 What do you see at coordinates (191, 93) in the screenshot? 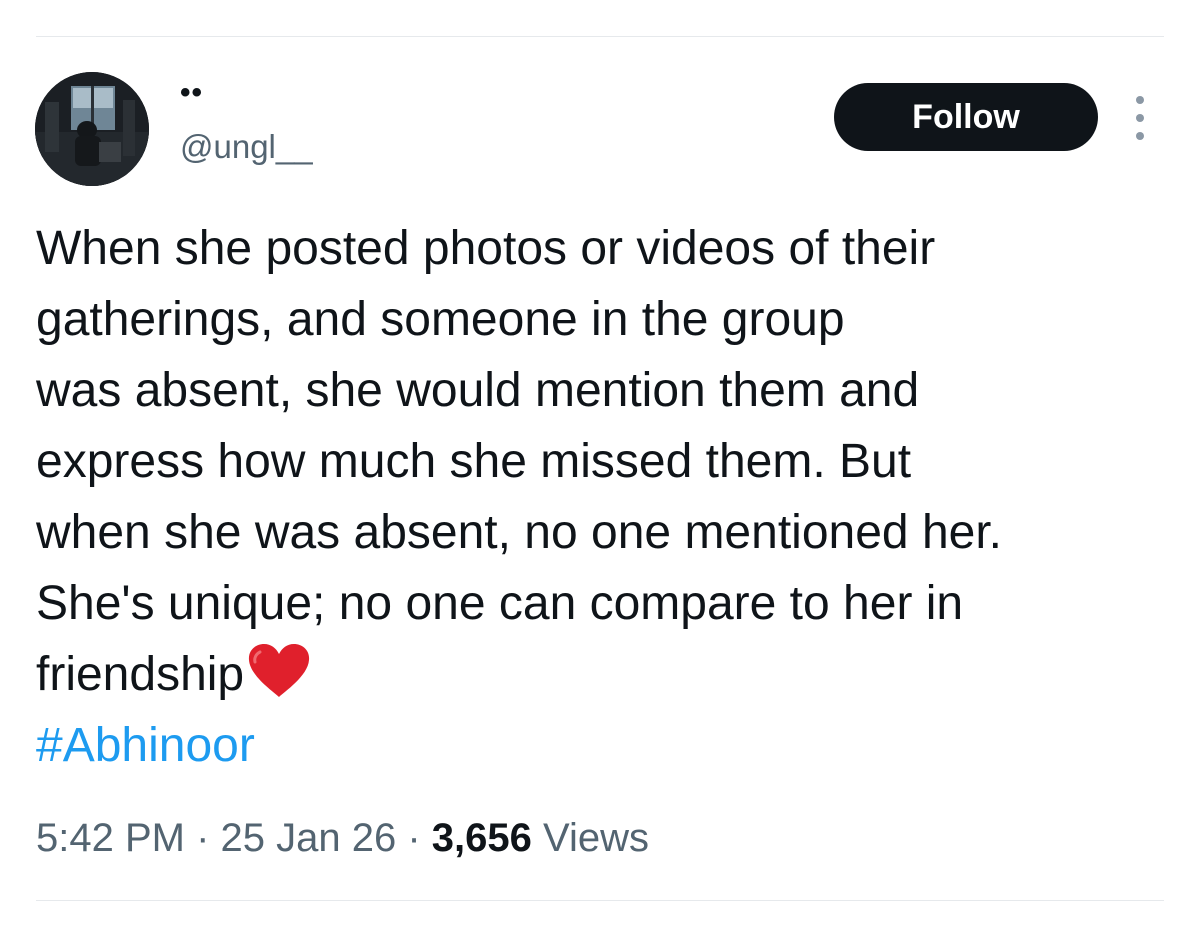
I see `display-name: ••` at bounding box center [191, 93].